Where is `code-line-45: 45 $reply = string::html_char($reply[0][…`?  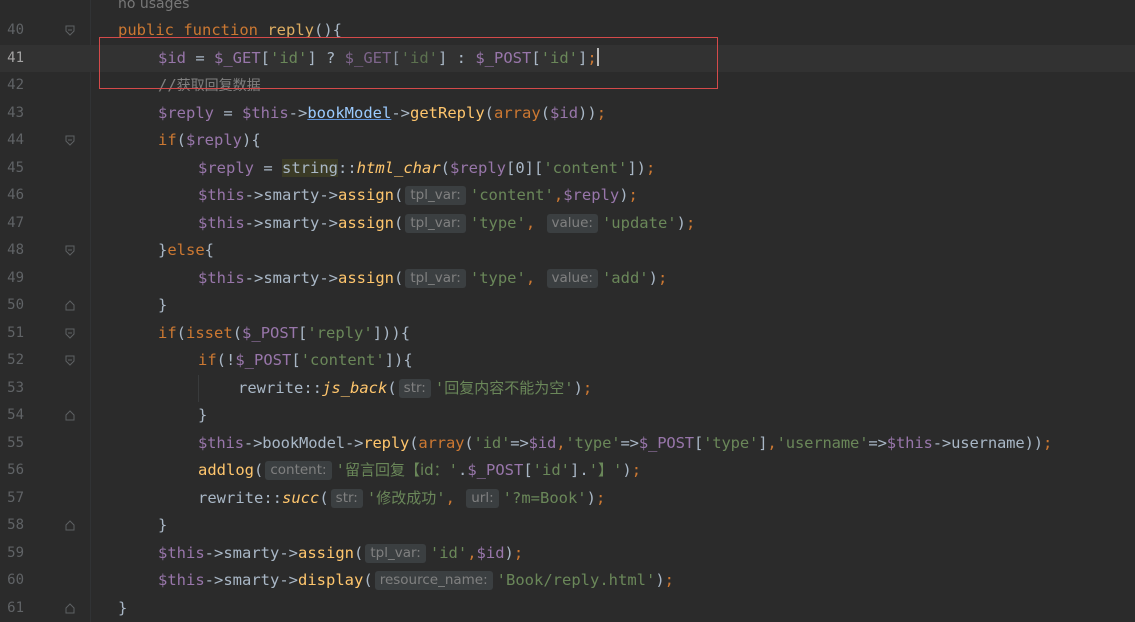 code-line-45: 45 $reply = string::html_char($reply[0][… is located at coordinates (567, 169).